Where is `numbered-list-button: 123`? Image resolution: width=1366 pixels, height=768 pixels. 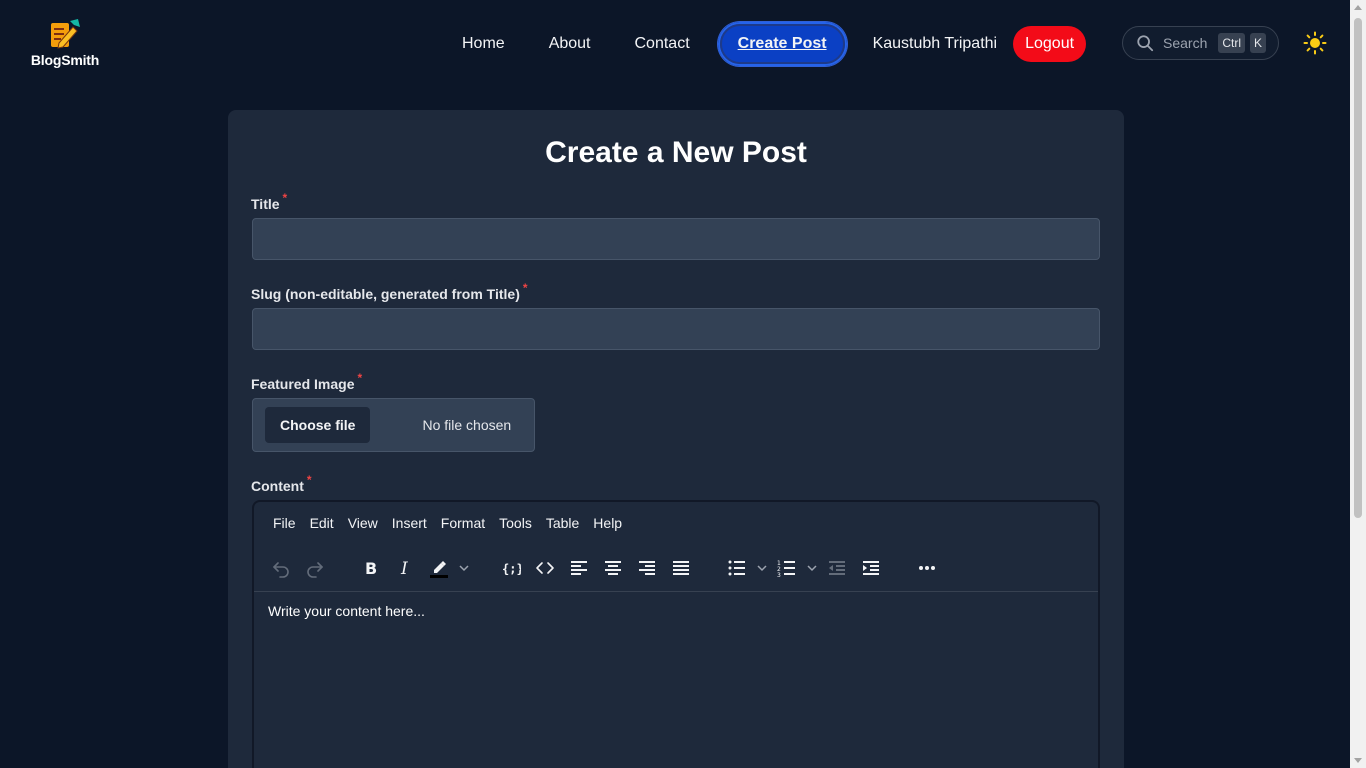
numbered-list-button: 123 is located at coordinates (787, 568).